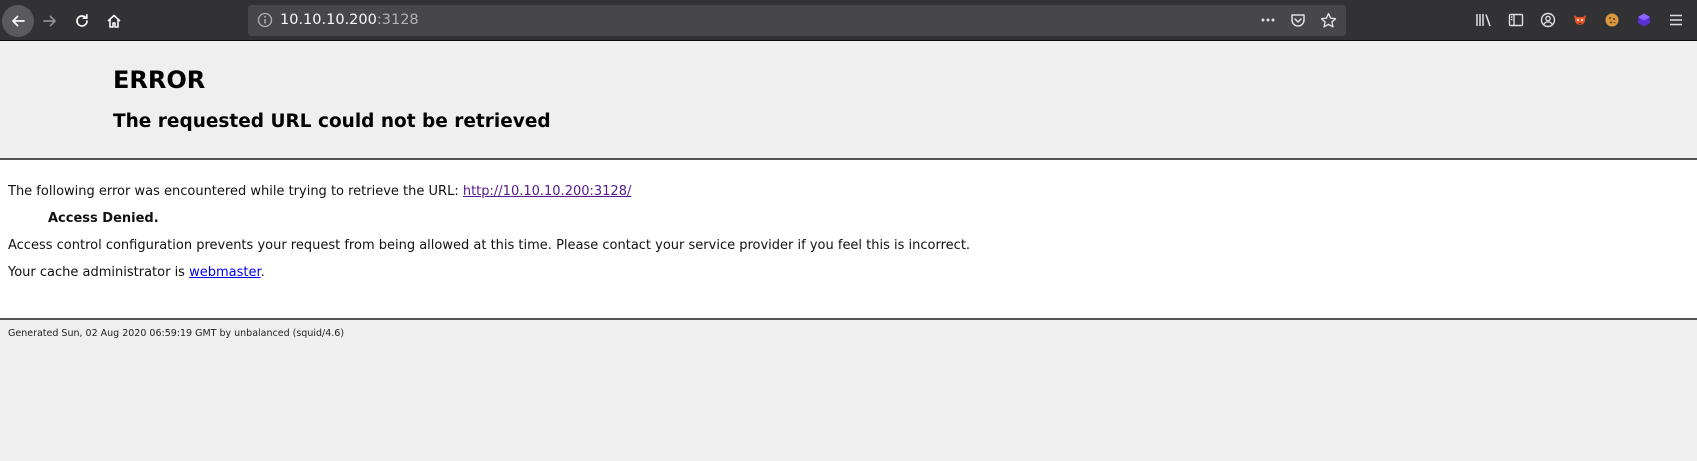  I want to click on url-port: :3128, so click(397, 20).